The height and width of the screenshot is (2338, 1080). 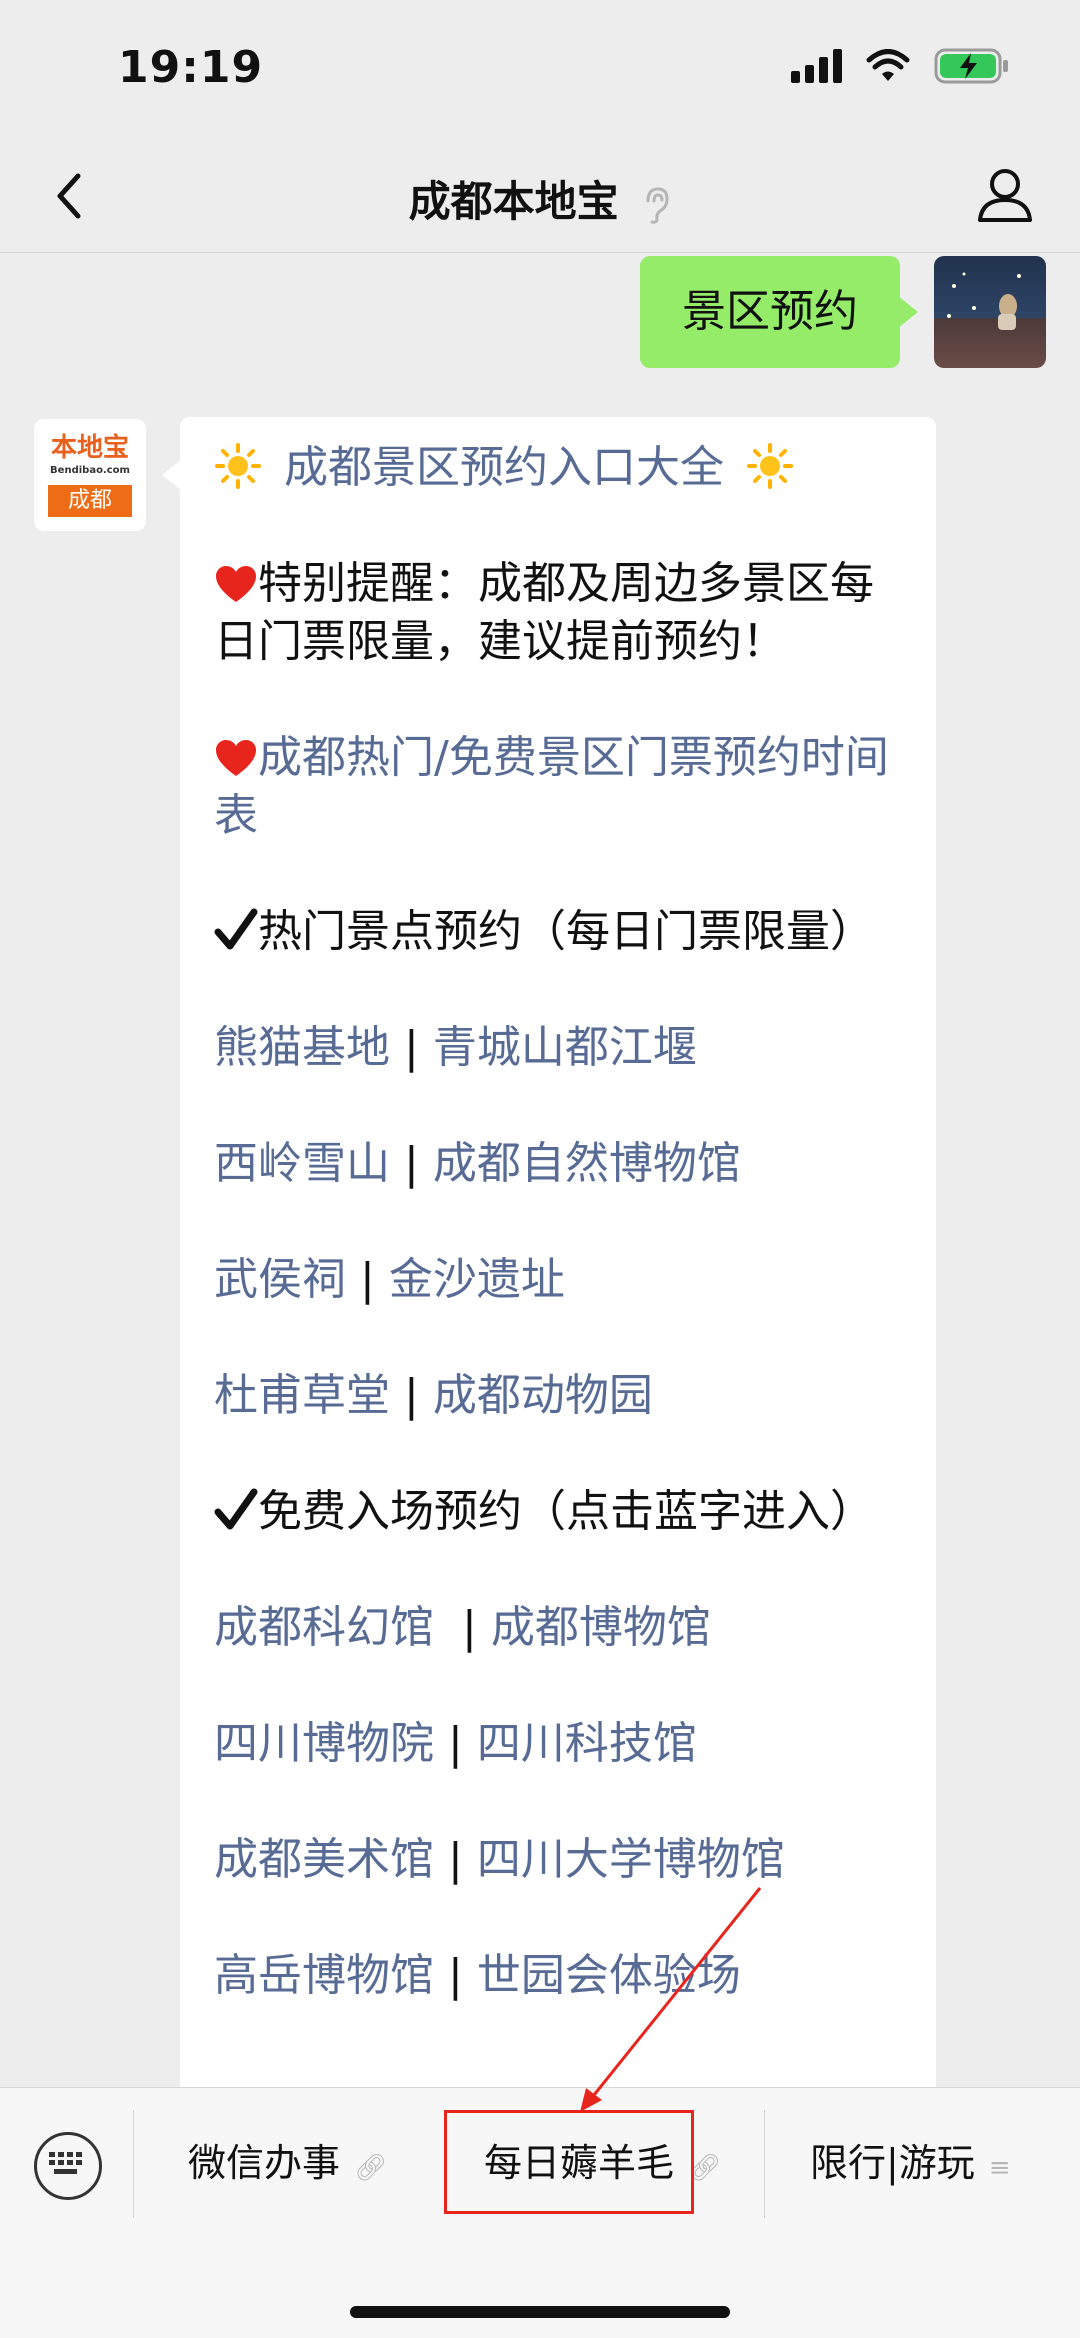 I want to click on user-icon, so click(x=1005, y=195).